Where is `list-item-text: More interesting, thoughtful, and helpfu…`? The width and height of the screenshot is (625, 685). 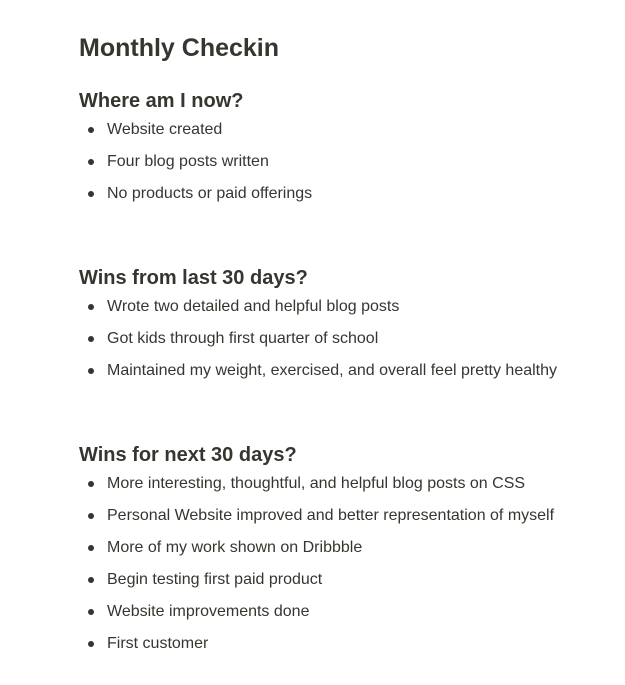 list-item-text: More interesting, thoughtful, and helpfu… is located at coordinates (316, 483).